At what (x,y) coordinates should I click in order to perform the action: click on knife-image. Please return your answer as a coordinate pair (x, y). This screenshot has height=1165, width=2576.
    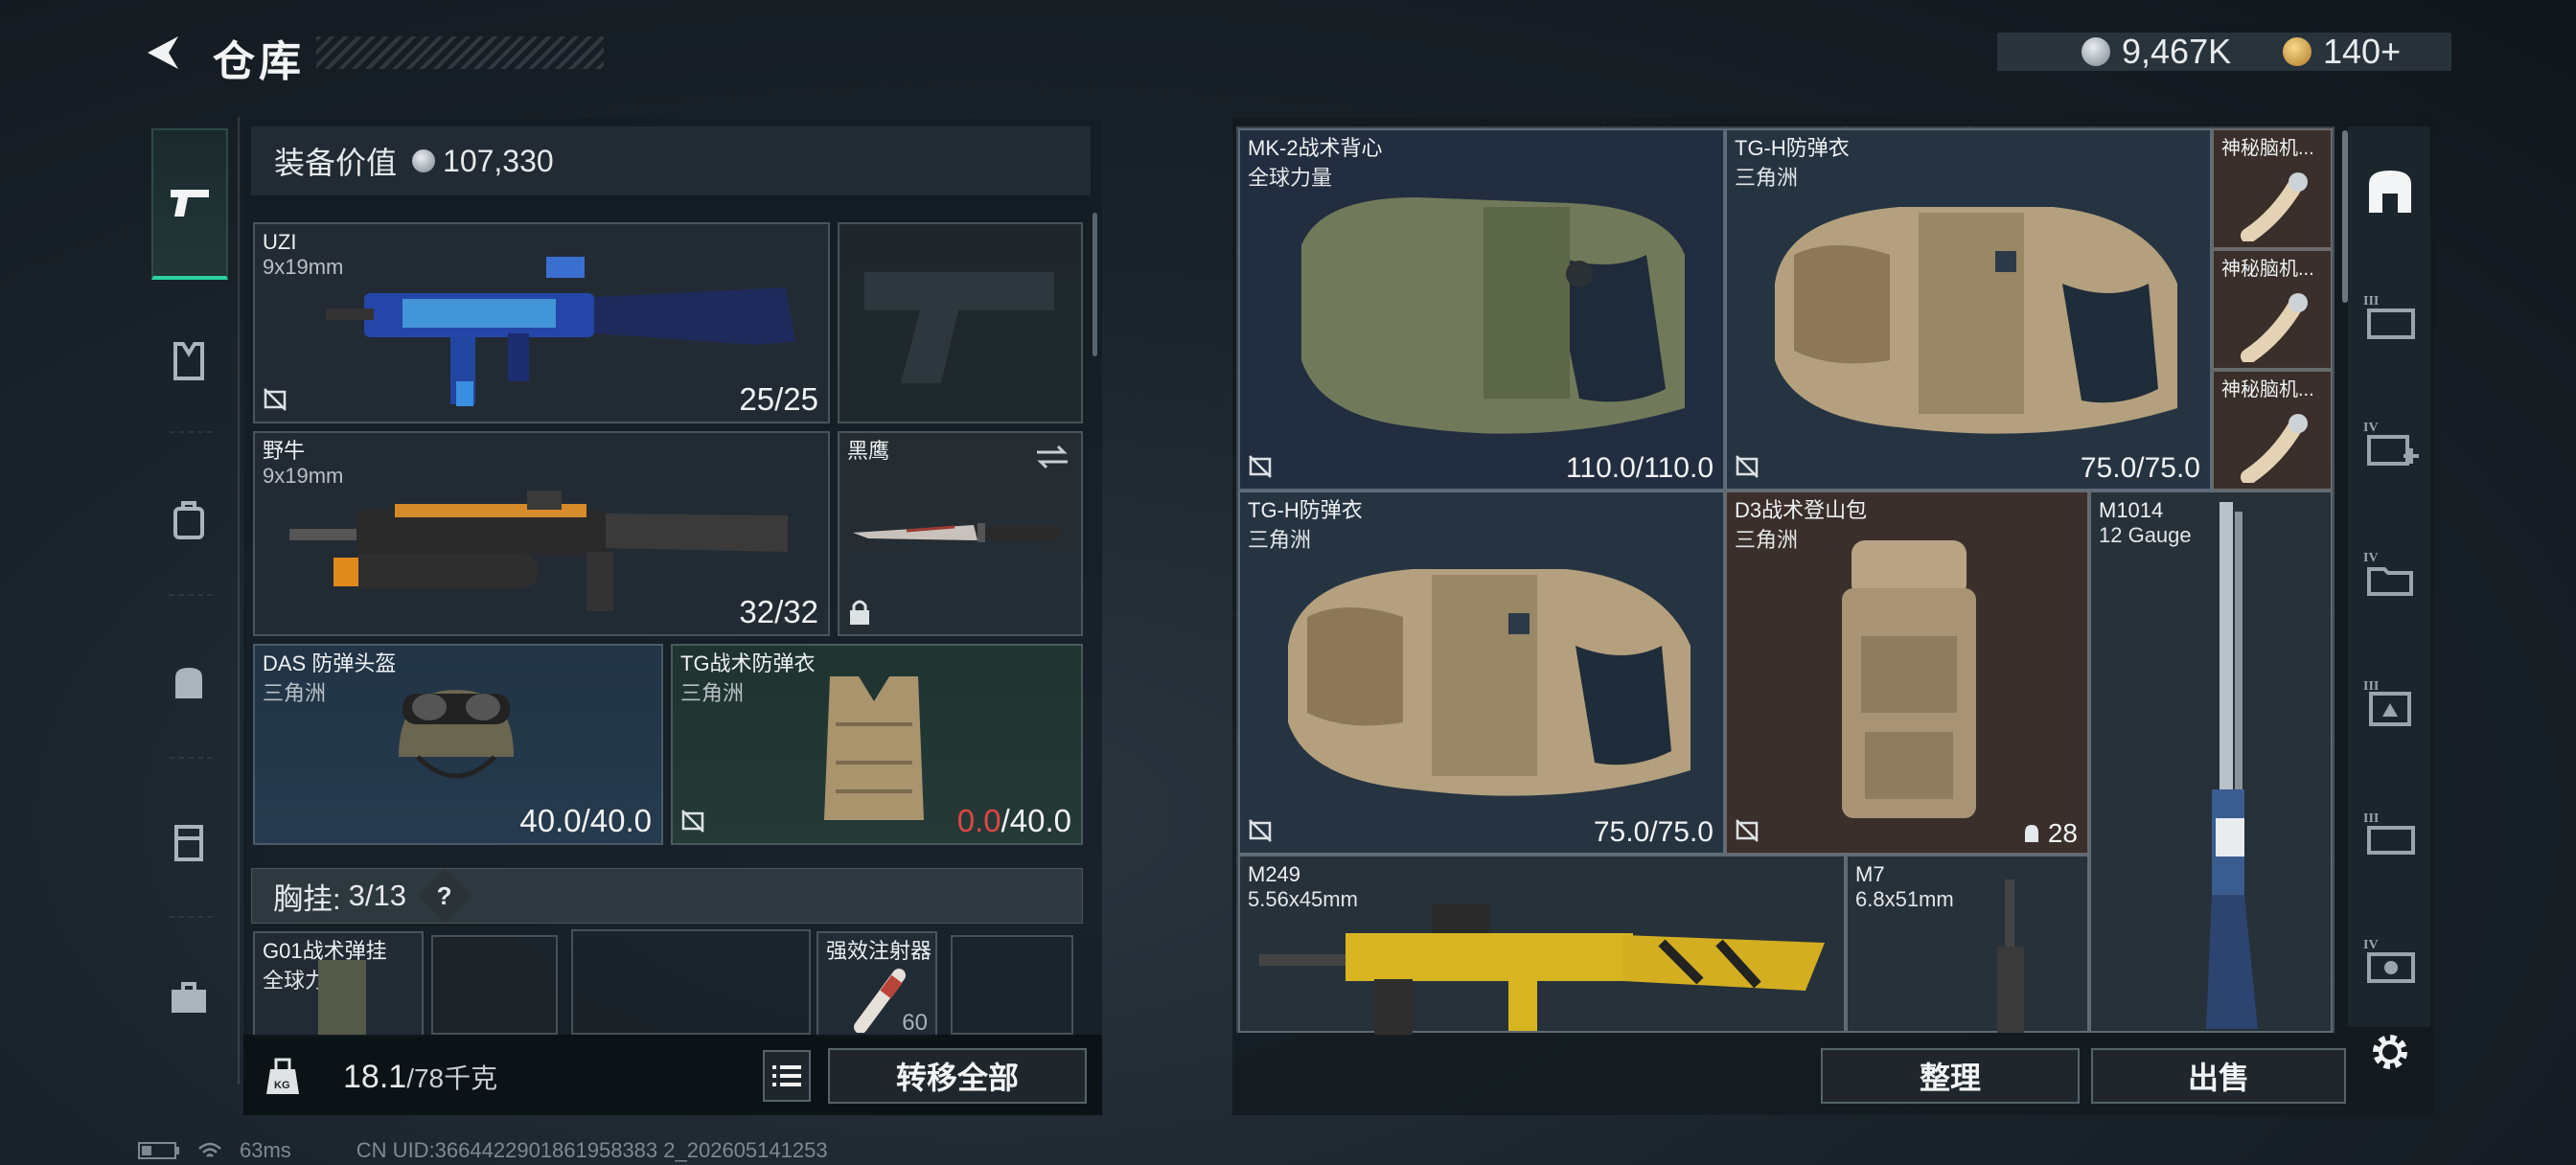
    Looking at the image, I should click on (956, 532).